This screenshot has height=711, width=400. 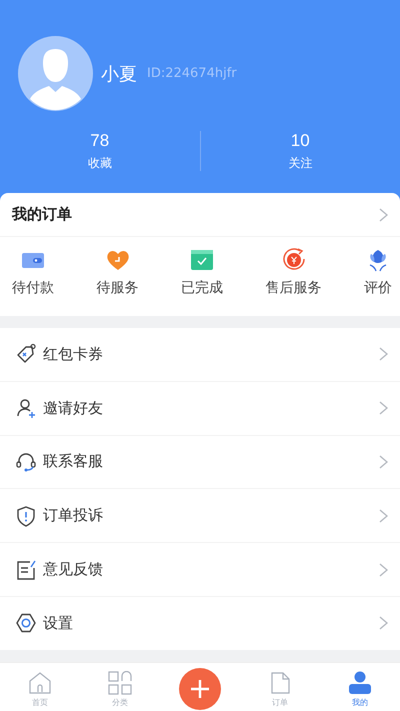 I want to click on order-status-label: 待付款, so click(x=33, y=288).